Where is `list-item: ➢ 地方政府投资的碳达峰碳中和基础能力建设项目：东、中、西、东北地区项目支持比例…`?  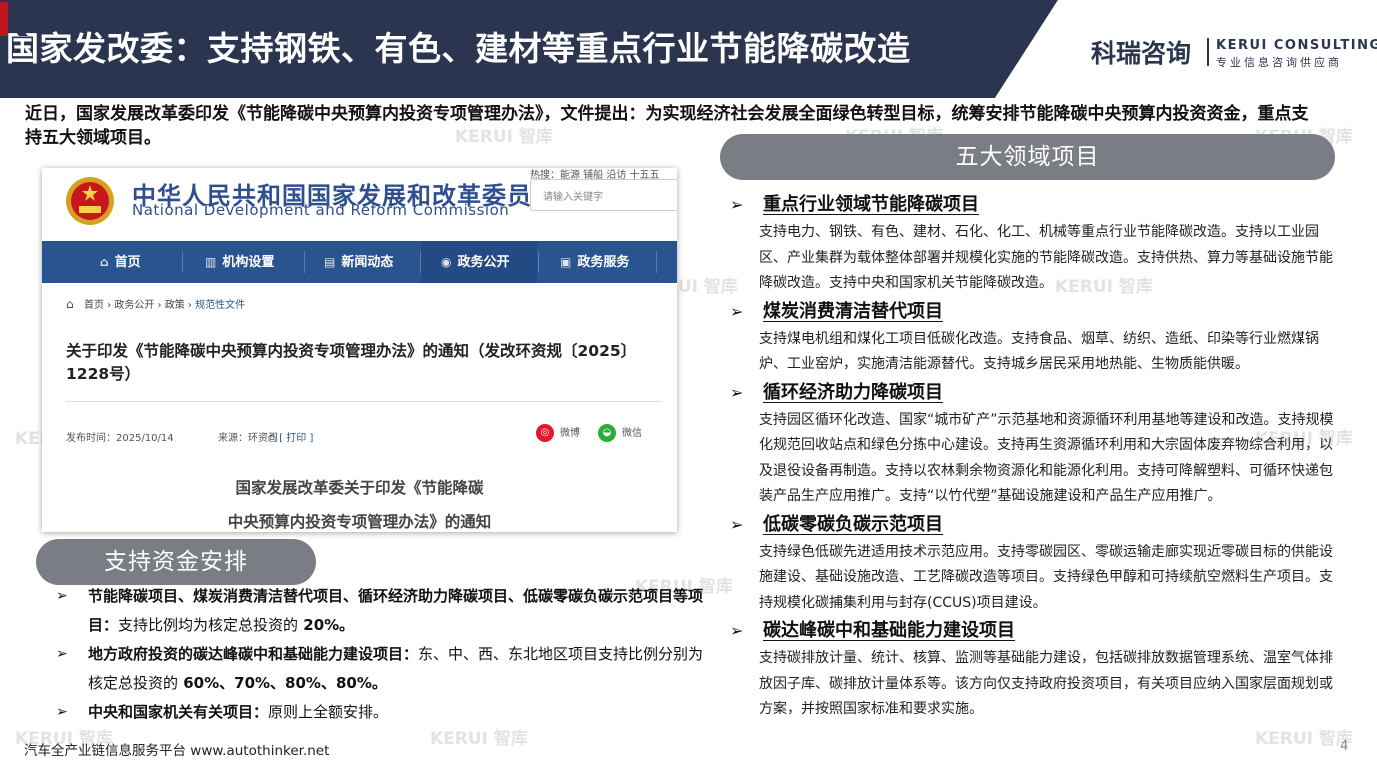 list-item: ➢ 地方政府投资的碳达峰碳中和基础能力建设项目：东、中、西、东北地区项目支持比例… is located at coordinates (387, 669).